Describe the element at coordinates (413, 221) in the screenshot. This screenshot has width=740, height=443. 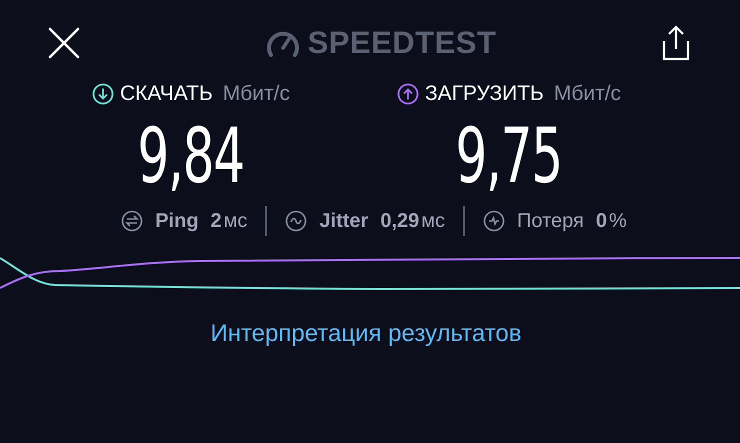
I see `stat-value: 0,29мс` at that location.